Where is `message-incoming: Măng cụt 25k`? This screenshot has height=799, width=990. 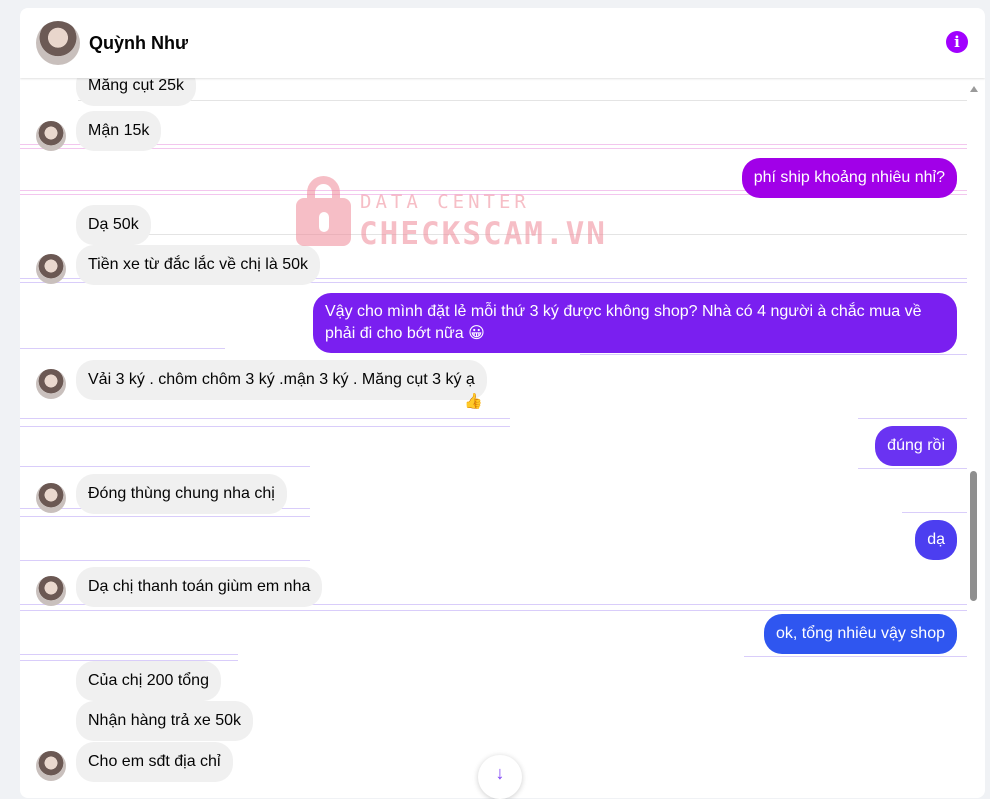
message-incoming: Măng cụt 25k is located at coordinates (136, 92).